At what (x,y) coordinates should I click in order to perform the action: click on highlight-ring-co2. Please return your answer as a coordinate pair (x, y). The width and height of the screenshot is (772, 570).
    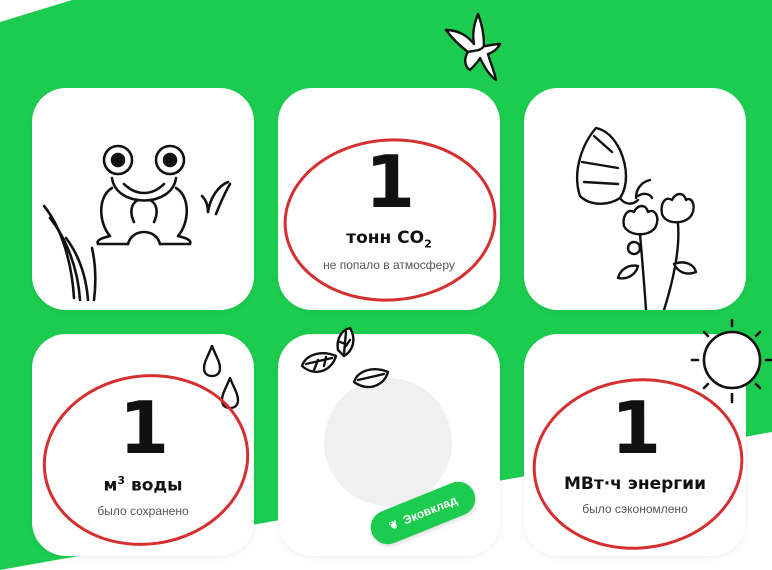
    Looking at the image, I should click on (390, 220).